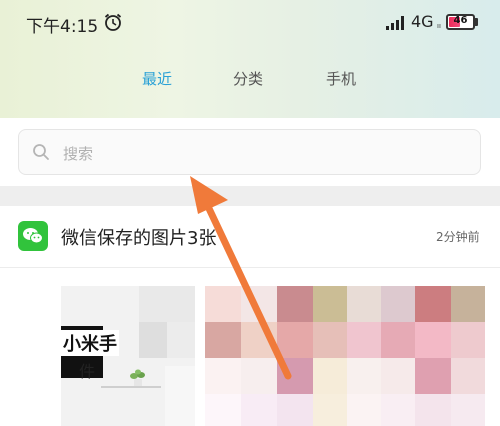 This screenshot has height=426, width=500. What do you see at coordinates (62, 27) in the screenshot?
I see `status-time: 下午4:15` at bounding box center [62, 27].